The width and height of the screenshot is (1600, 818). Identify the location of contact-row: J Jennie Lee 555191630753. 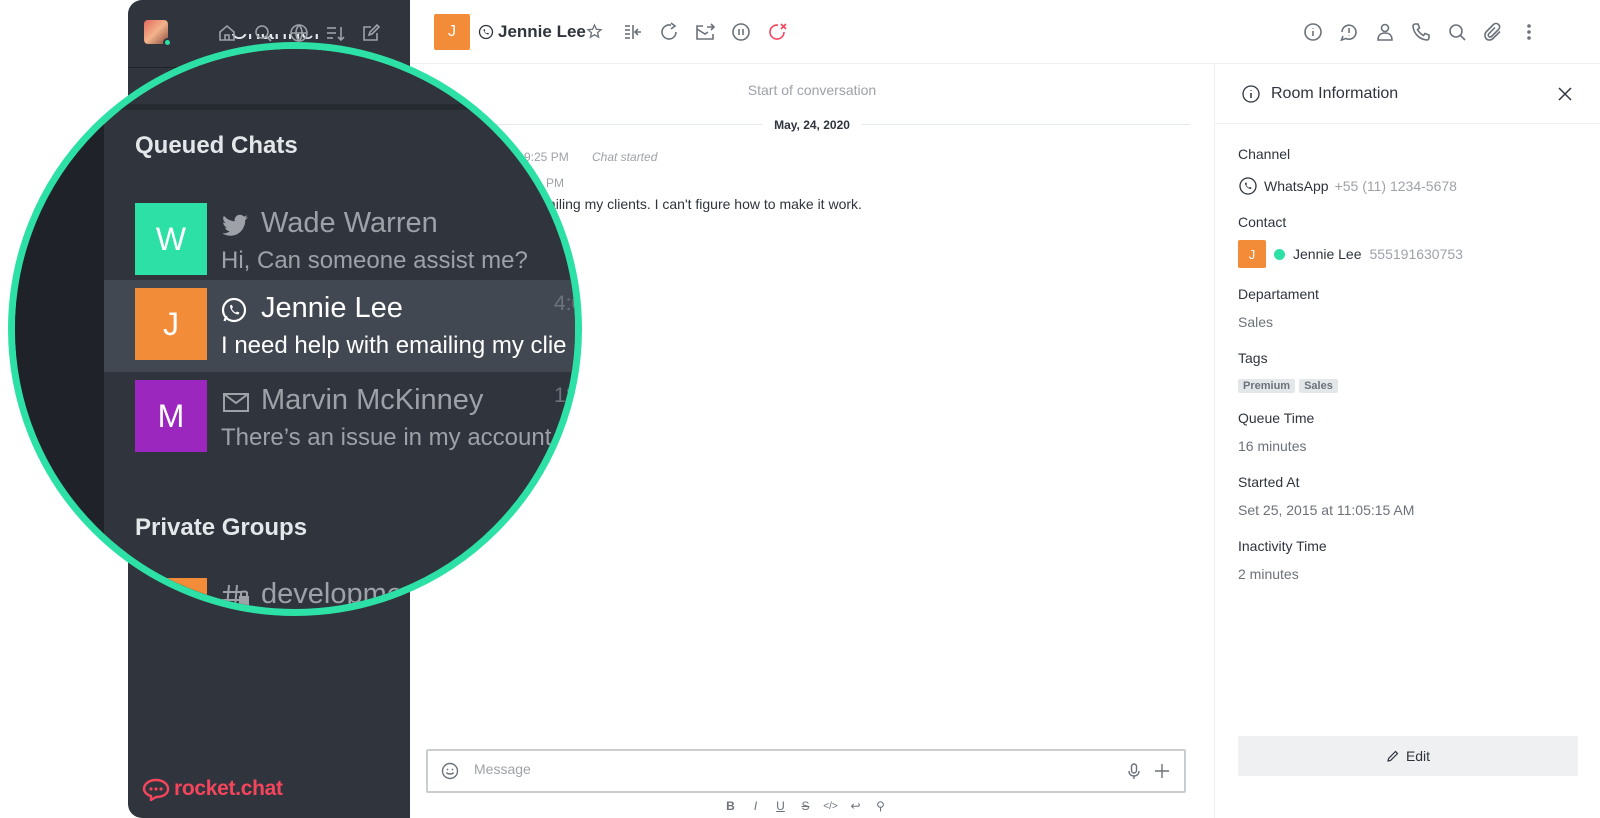
(1350, 254).